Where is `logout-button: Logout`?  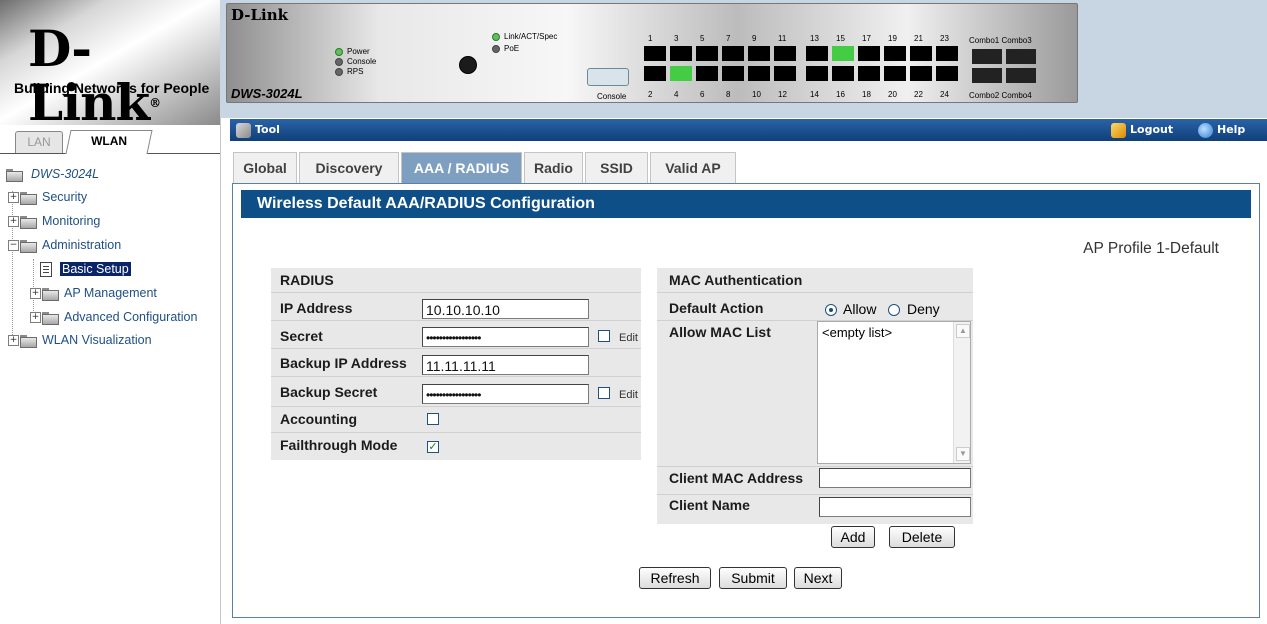
logout-button: Logout is located at coordinates (1142, 130).